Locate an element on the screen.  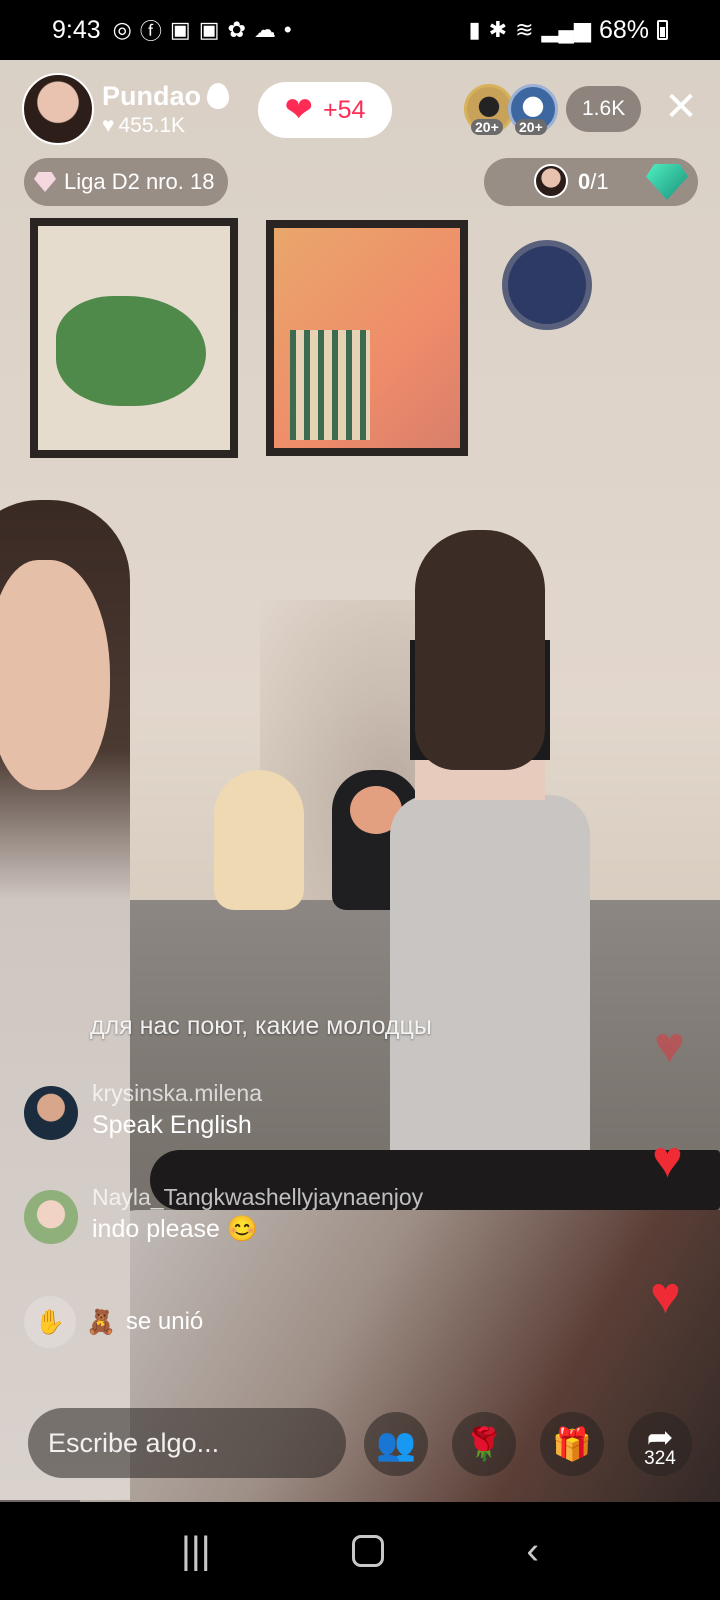
wall-clock is located at coordinates (547, 285).